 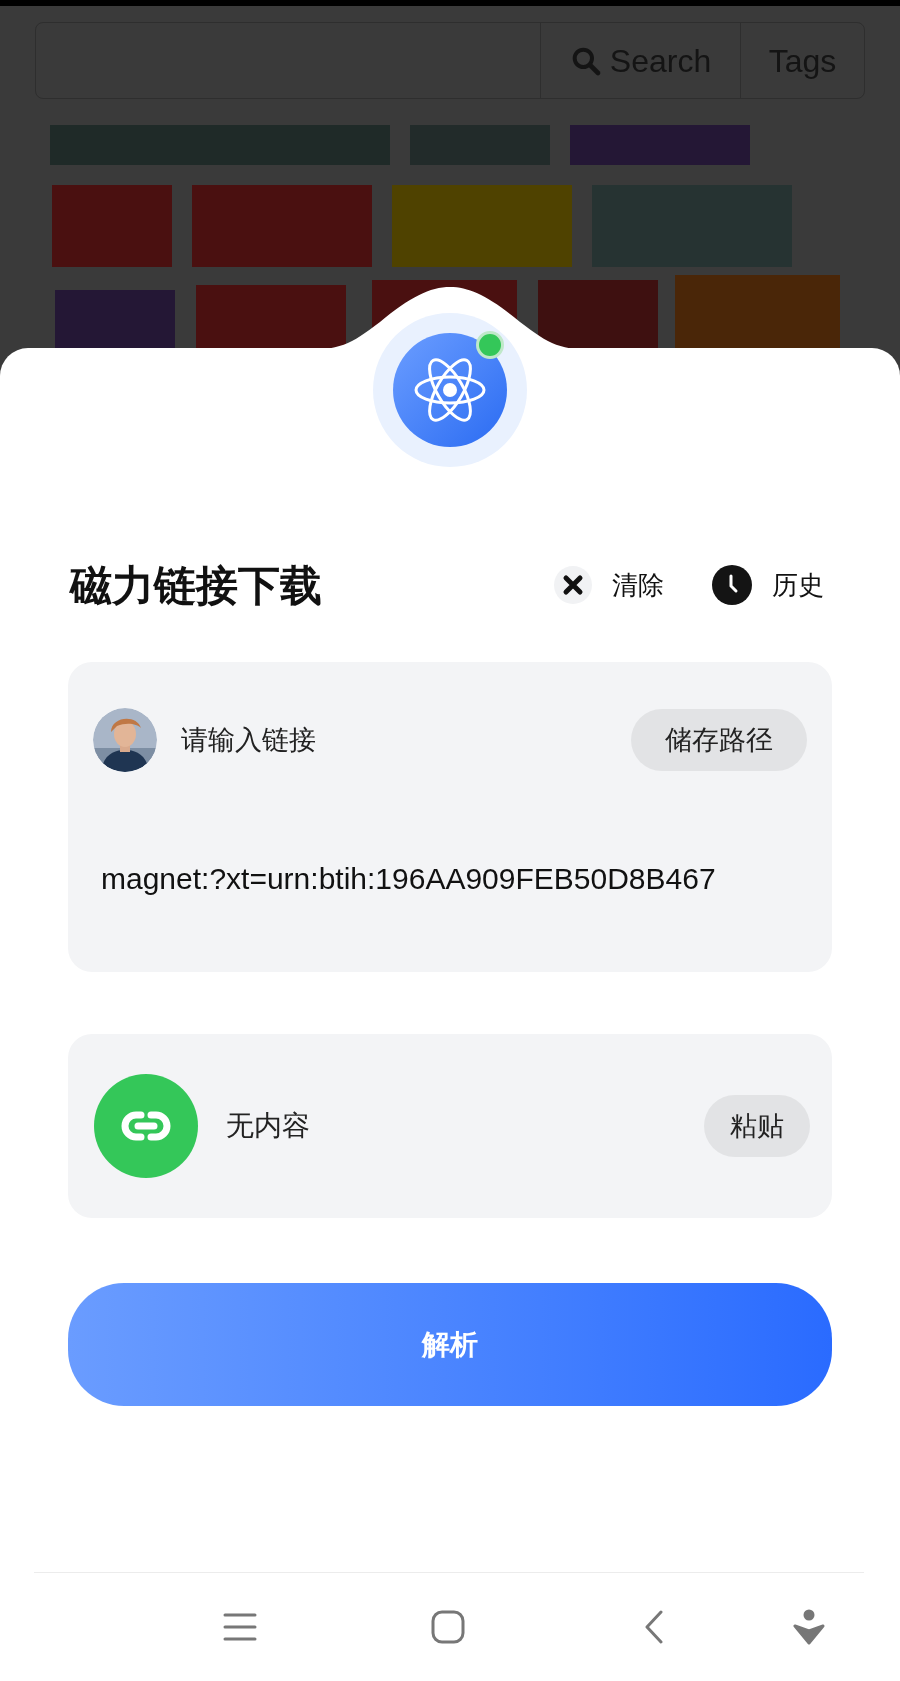 What do you see at coordinates (408, 879) in the screenshot?
I see `link-text: magnet:?xt=urn:btih:196AA909FEB50D8B467` at bounding box center [408, 879].